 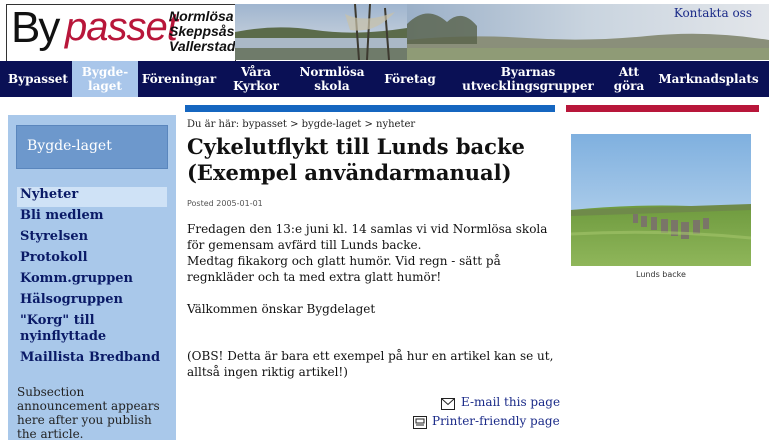 What do you see at coordinates (35, 27) in the screenshot?
I see `logo-by-text: By` at bounding box center [35, 27].